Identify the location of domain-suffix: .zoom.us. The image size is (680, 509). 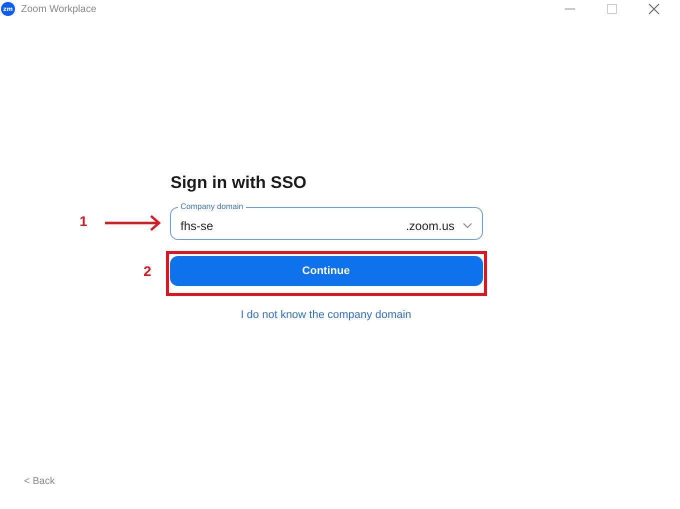
(430, 225).